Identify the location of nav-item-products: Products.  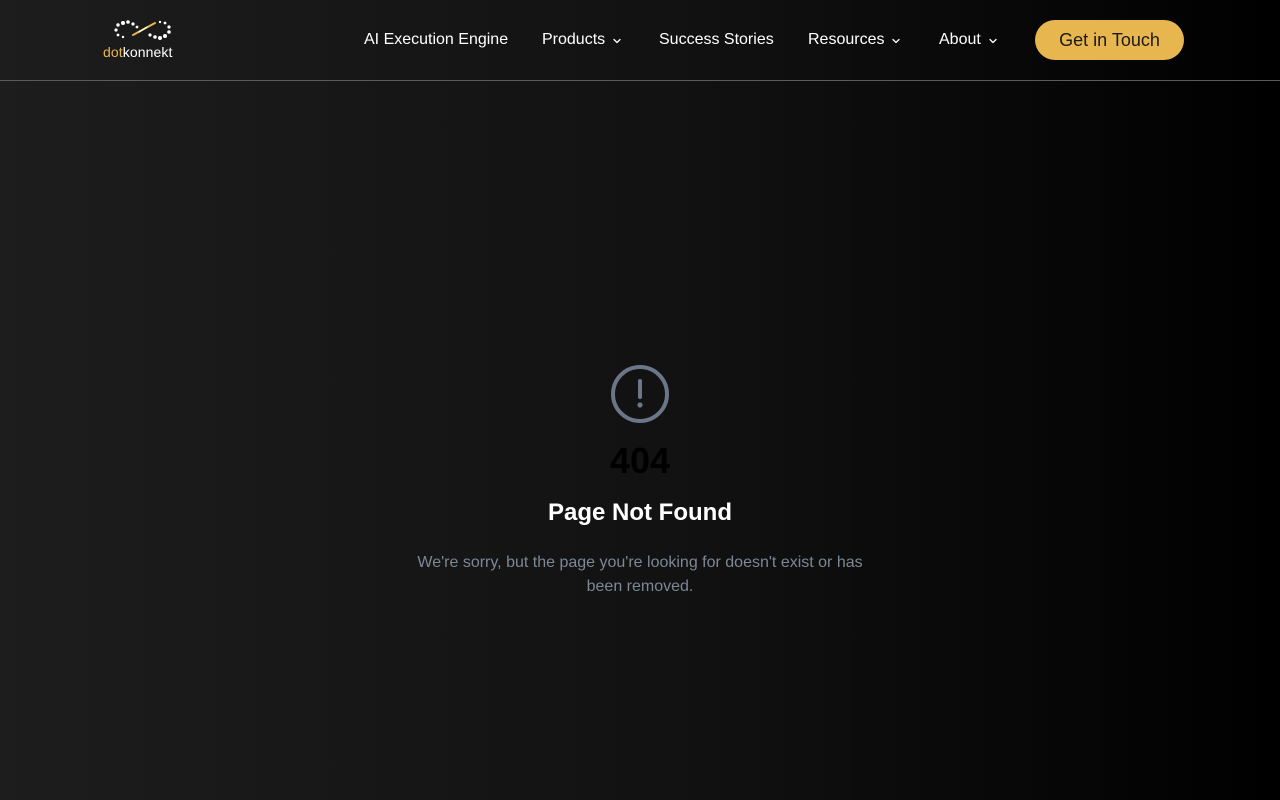
(582, 40).